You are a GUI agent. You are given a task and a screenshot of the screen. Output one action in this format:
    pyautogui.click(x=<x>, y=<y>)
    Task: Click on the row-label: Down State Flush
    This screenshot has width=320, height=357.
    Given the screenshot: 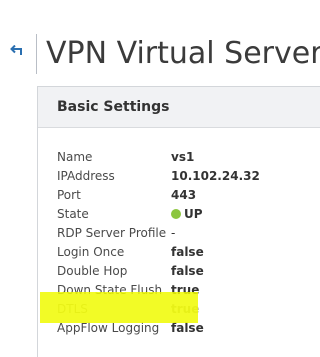 What is the action you would take?
    pyautogui.click(x=110, y=289)
    